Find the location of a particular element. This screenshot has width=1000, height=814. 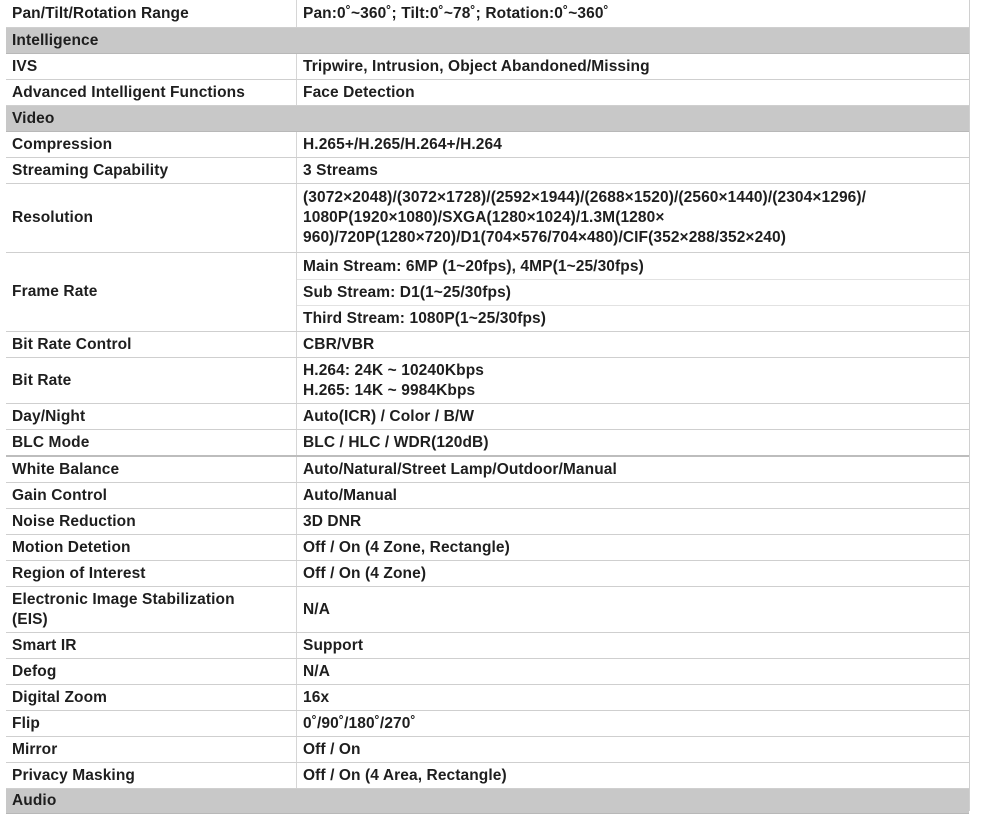

spec-label: Compression is located at coordinates (151, 144).